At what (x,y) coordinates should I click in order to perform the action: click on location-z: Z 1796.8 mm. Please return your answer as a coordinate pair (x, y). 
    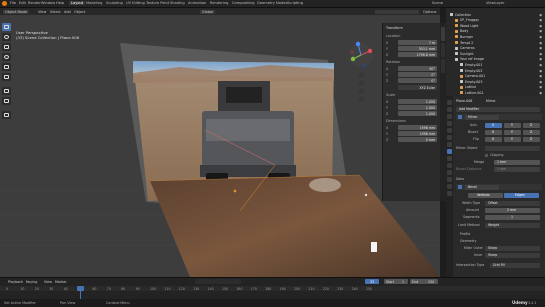
    Looking at the image, I should click on (412, 54).